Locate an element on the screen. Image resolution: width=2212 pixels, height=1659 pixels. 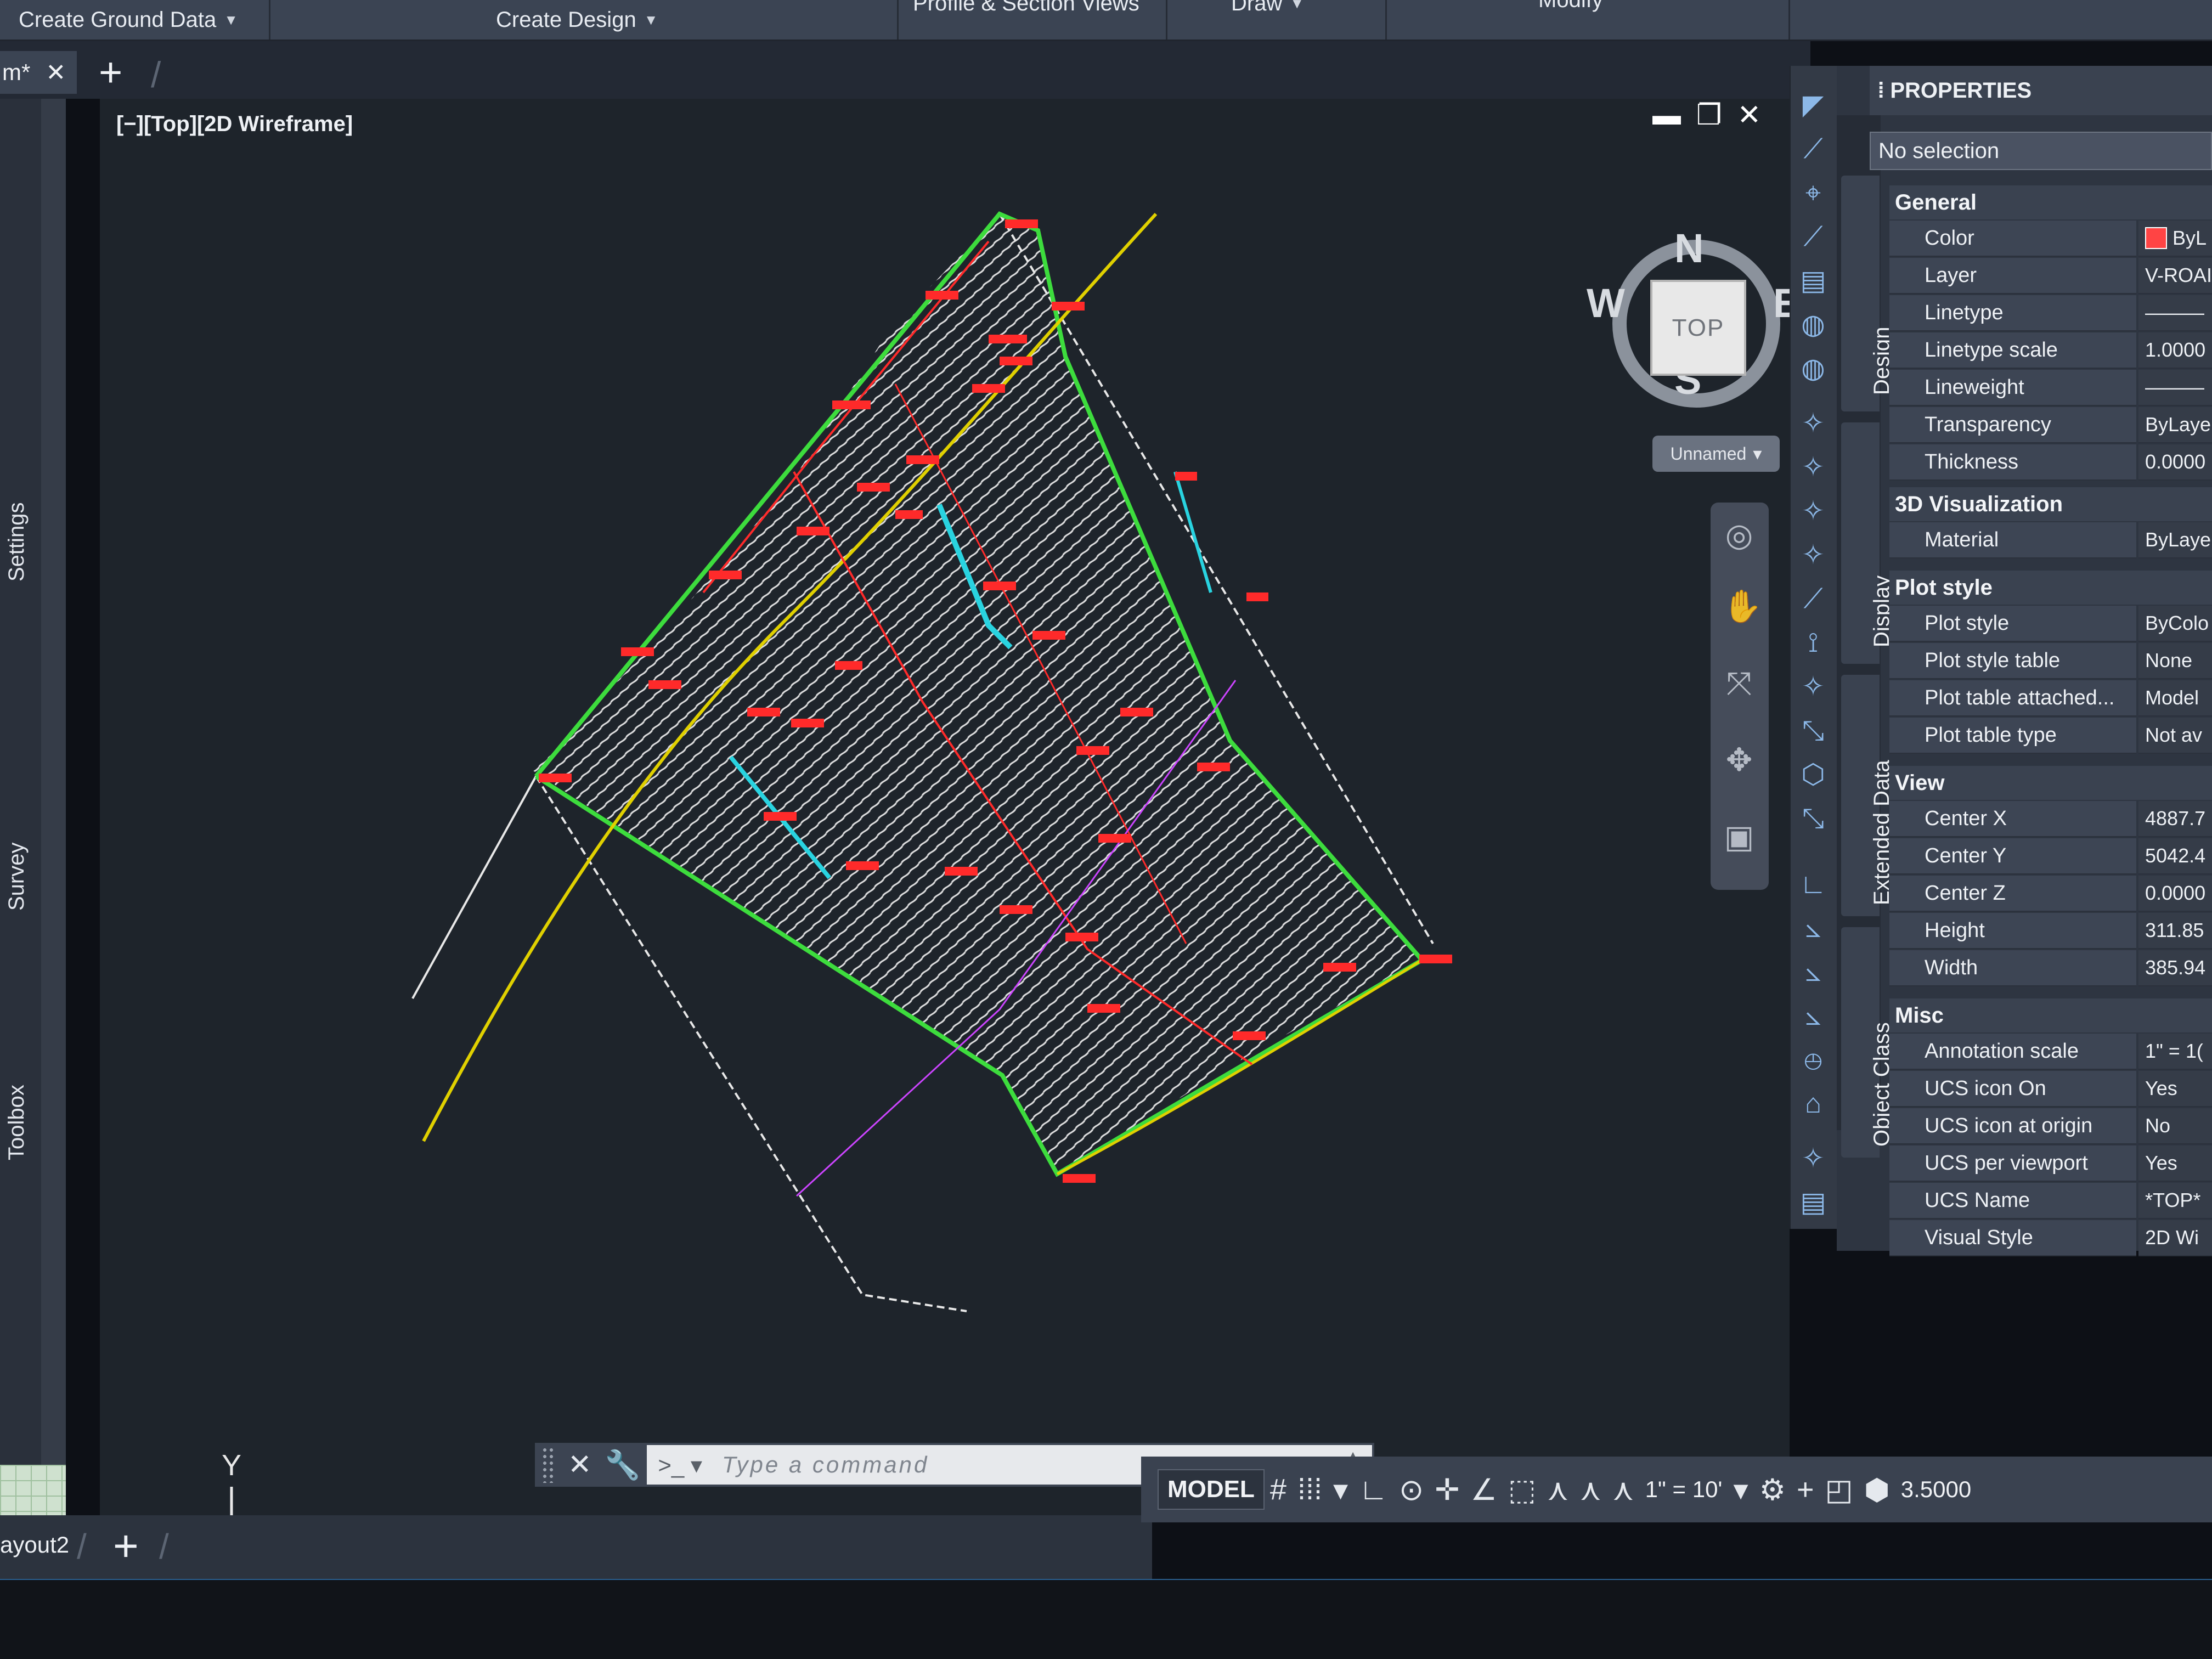
palette-tab-settings: Settings is located at coordinates (16, 542).